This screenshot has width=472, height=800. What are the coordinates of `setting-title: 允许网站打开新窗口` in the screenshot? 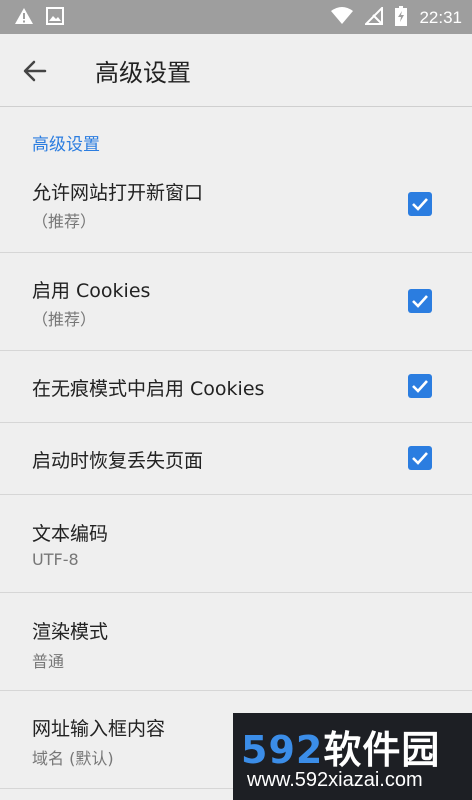 It's located at (118, 193).